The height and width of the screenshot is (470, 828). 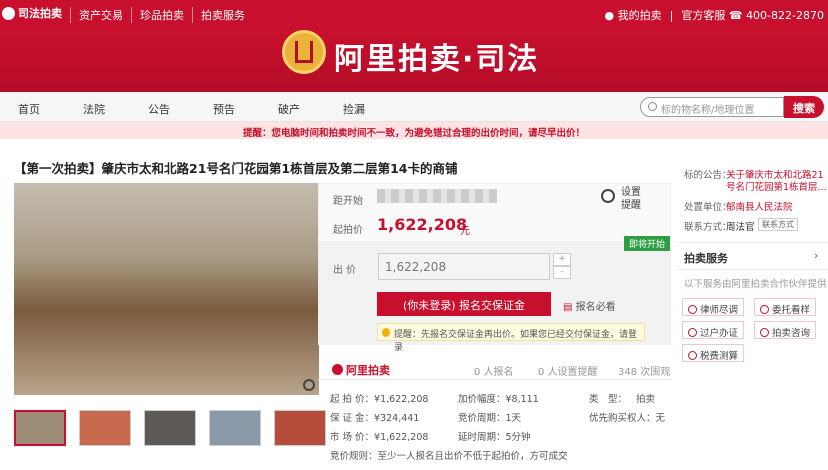 I want to click on must-see-link: ▤ 报名必看, so click(x=589, y=305).